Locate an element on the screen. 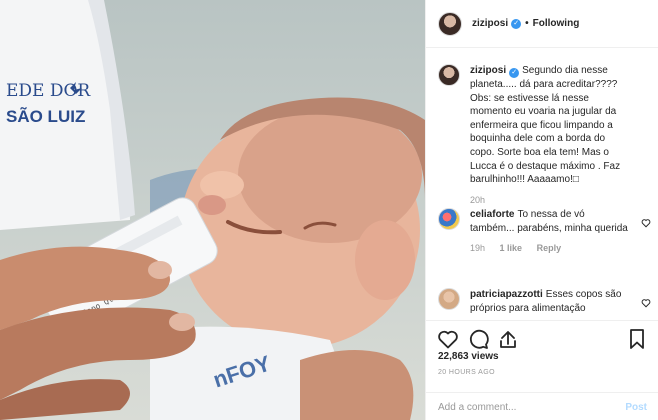 This screenshot has width=658, height=420. view-count: 22,863 views is located at coordinates (468, 356).